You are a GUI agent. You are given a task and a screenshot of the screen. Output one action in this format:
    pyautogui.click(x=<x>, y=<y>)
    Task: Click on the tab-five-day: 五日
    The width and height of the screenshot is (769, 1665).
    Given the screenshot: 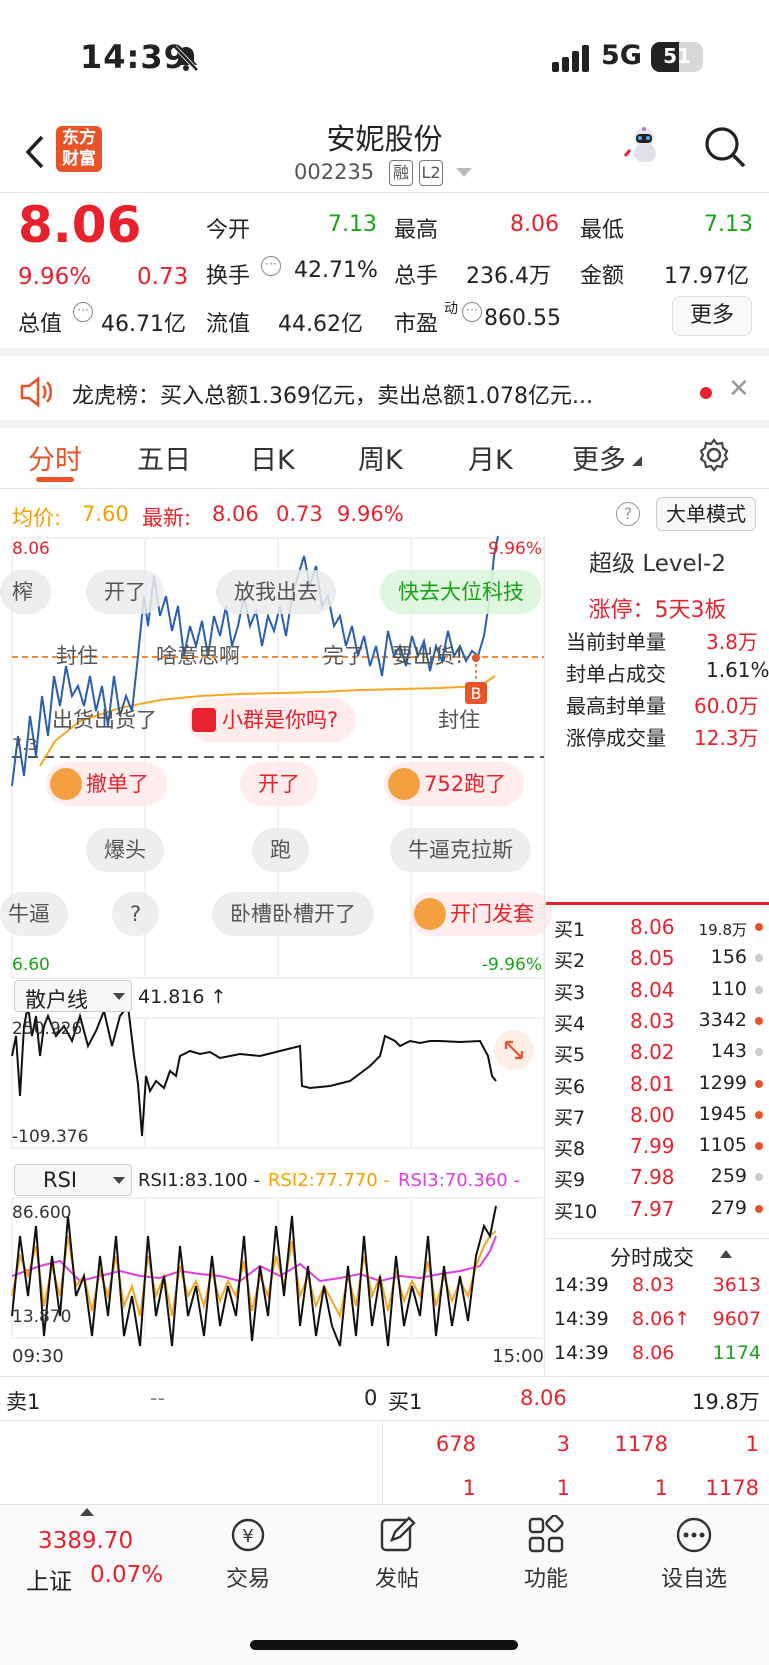 What is the action you would take?
    pyautogui.click(x=164, y=457)
    